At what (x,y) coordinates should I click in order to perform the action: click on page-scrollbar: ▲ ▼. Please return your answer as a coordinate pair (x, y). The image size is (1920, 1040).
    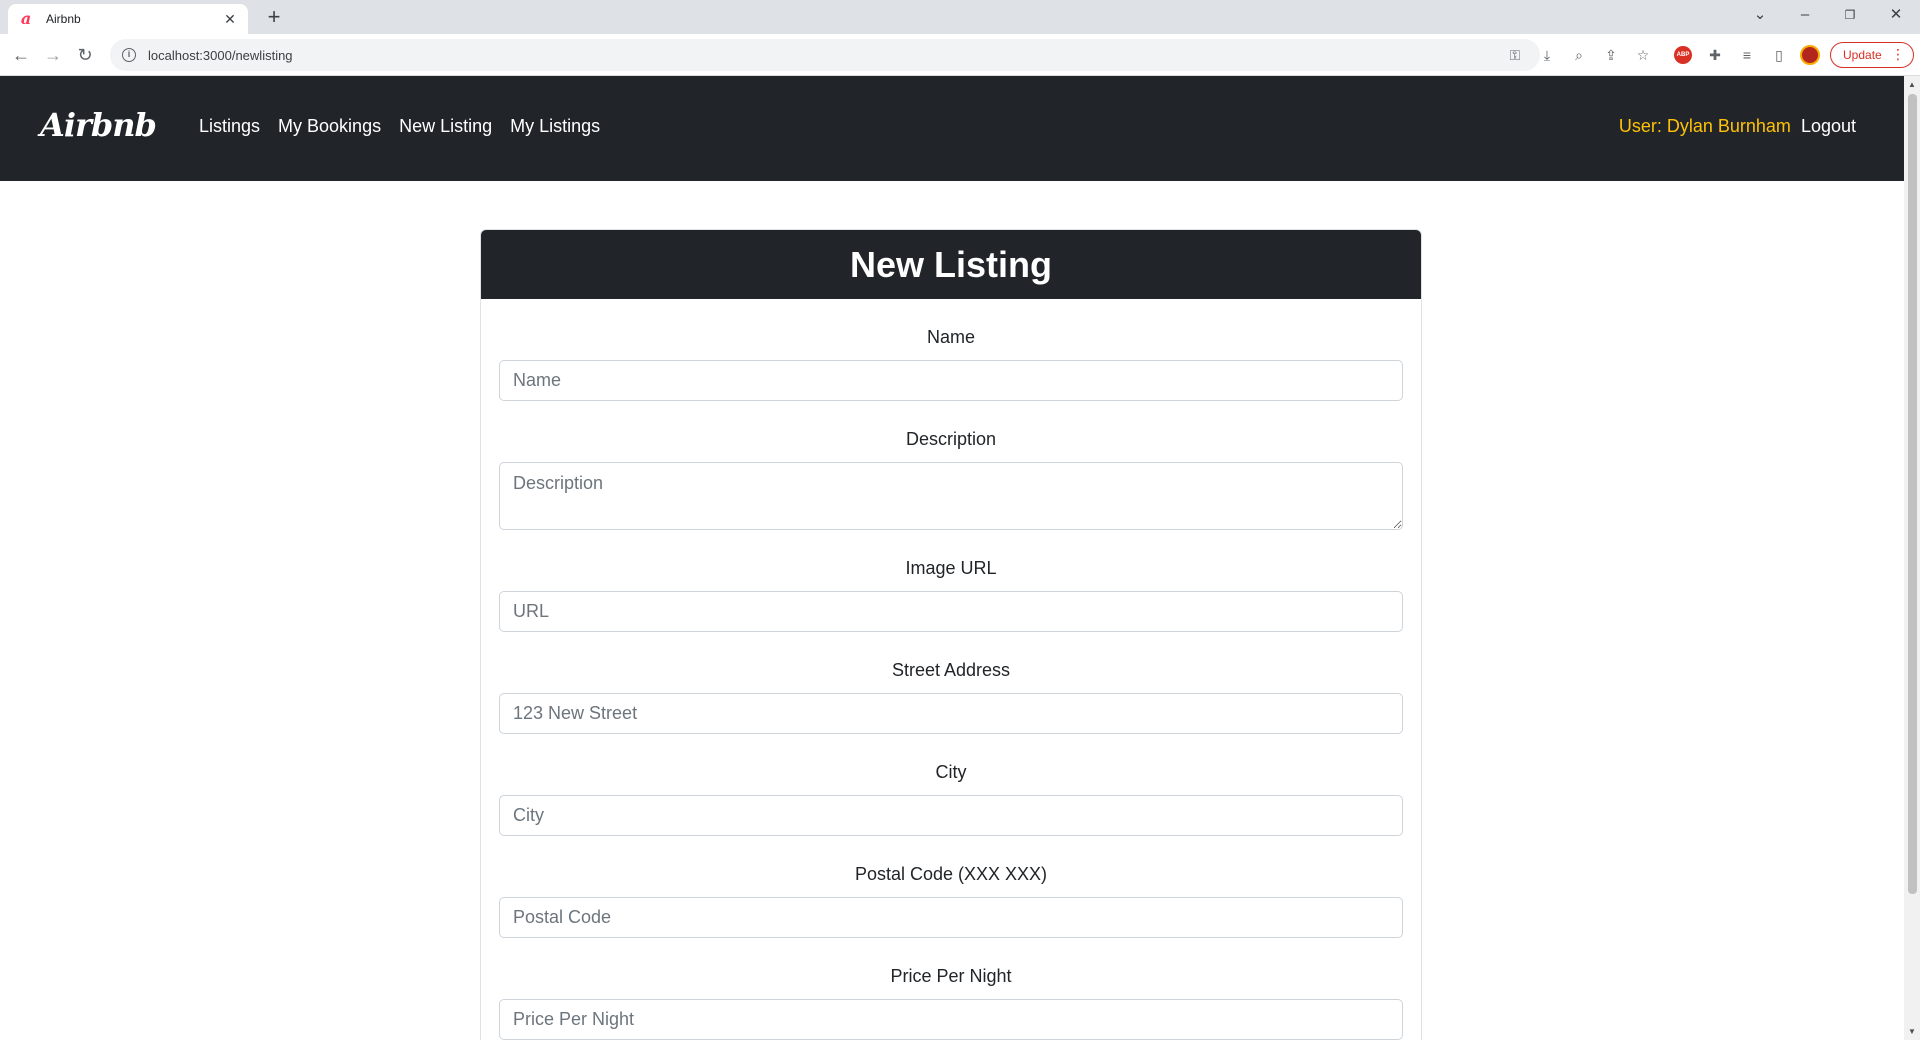
    Looking at the image, I should click on (1912, 558).